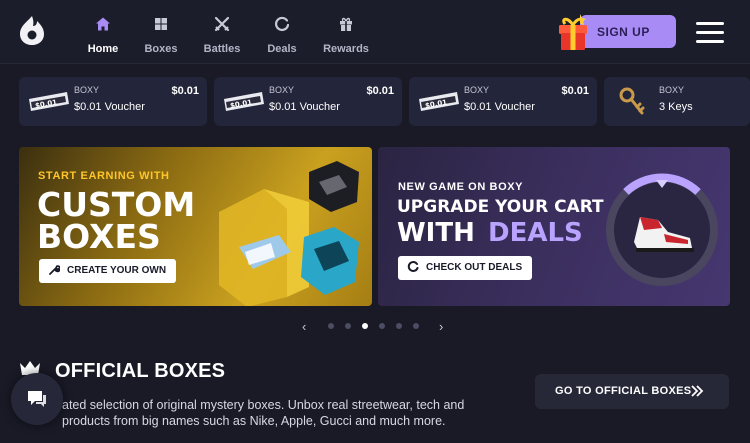 The width and height of the screenshot is (750, 443). I want to click on section-title: OFFICIAL BOXES, so click(140, 371).